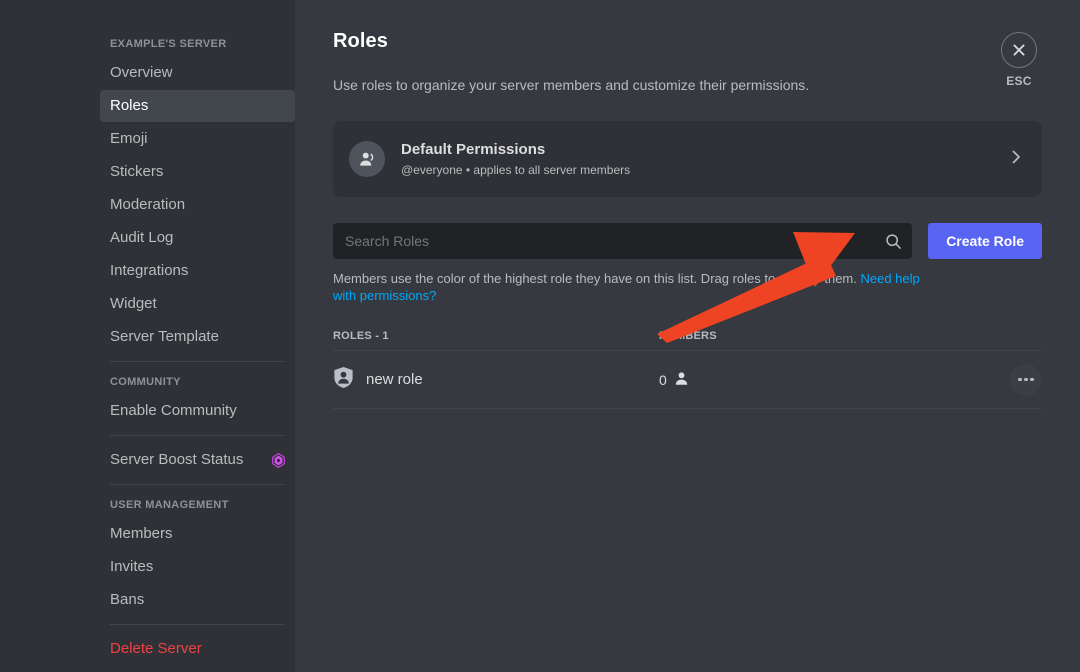 The height and width of the screenshot is (672, 1080). I want to click on sidebar-item-label: Bans, so click(127, 599).